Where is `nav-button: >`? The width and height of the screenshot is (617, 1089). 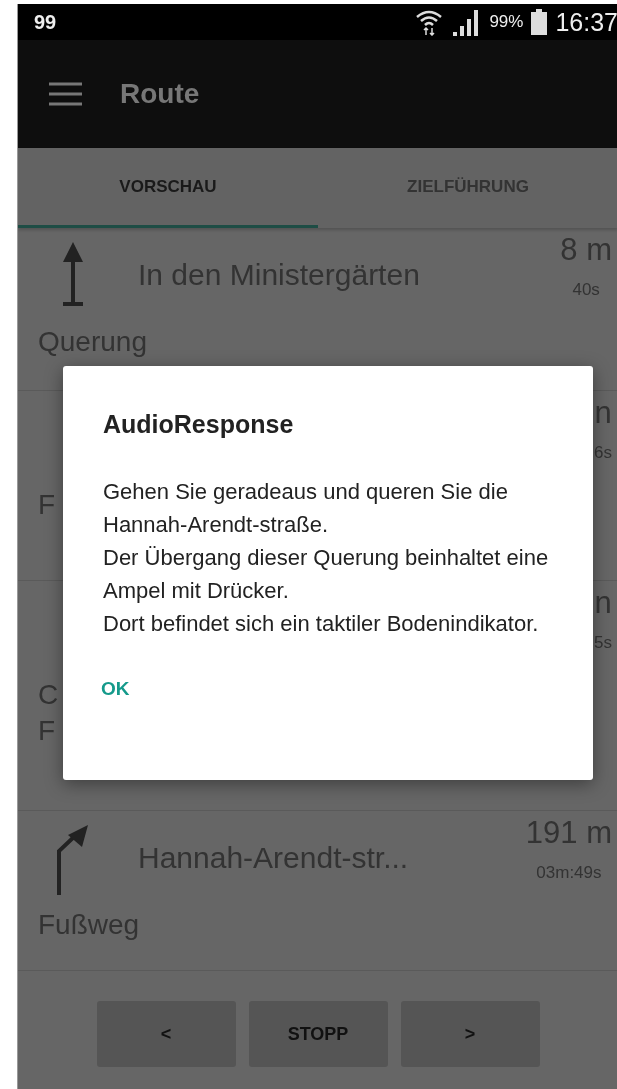
nav-button: > is located at coordinates (470, 1034).